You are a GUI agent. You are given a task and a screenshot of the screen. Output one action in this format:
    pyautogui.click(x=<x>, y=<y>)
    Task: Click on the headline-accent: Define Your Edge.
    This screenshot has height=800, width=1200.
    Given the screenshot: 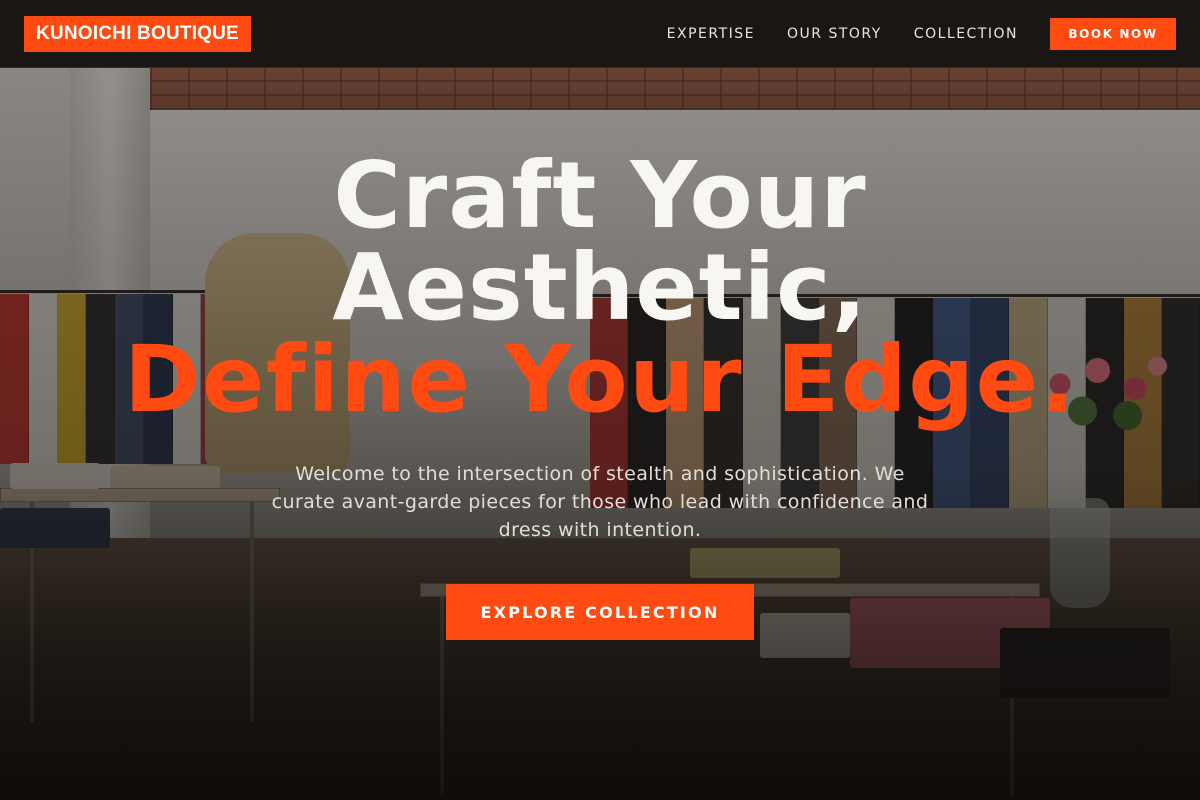 What is the action you would take?
    pyautogui.click(x=600, y=379)
    